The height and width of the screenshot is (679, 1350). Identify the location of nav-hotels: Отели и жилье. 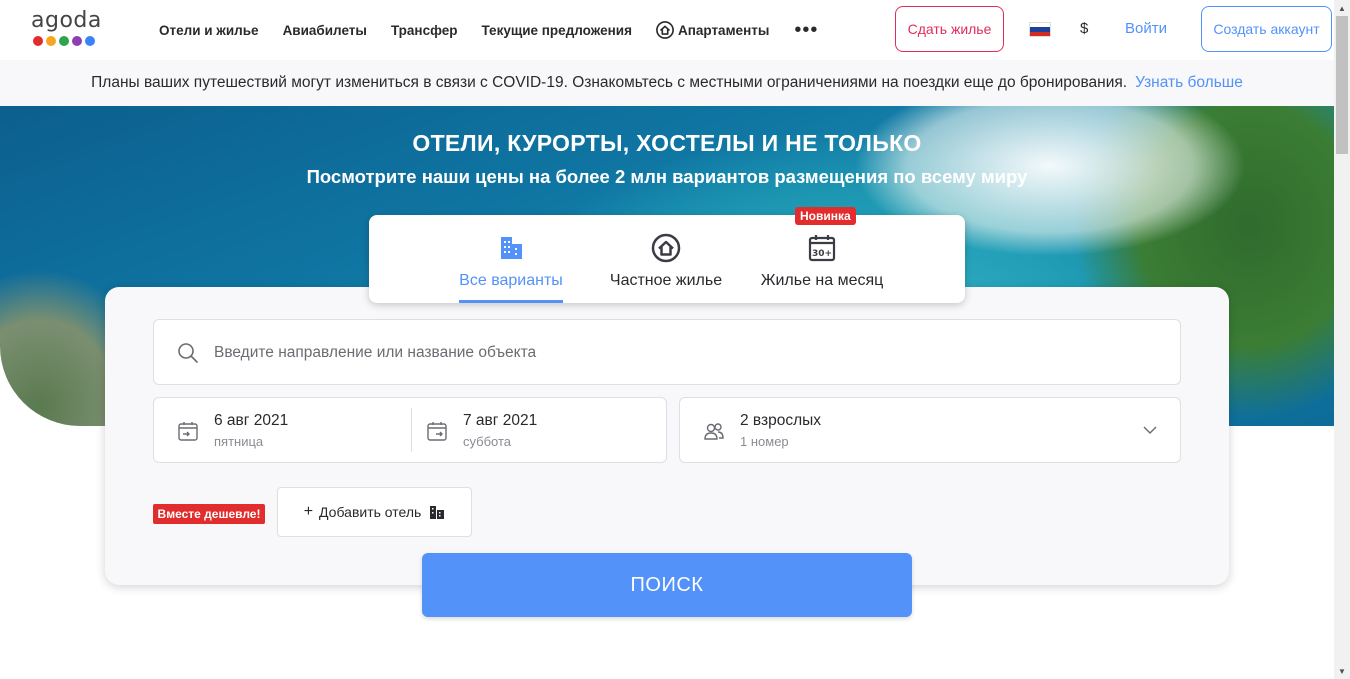
(209, 30).